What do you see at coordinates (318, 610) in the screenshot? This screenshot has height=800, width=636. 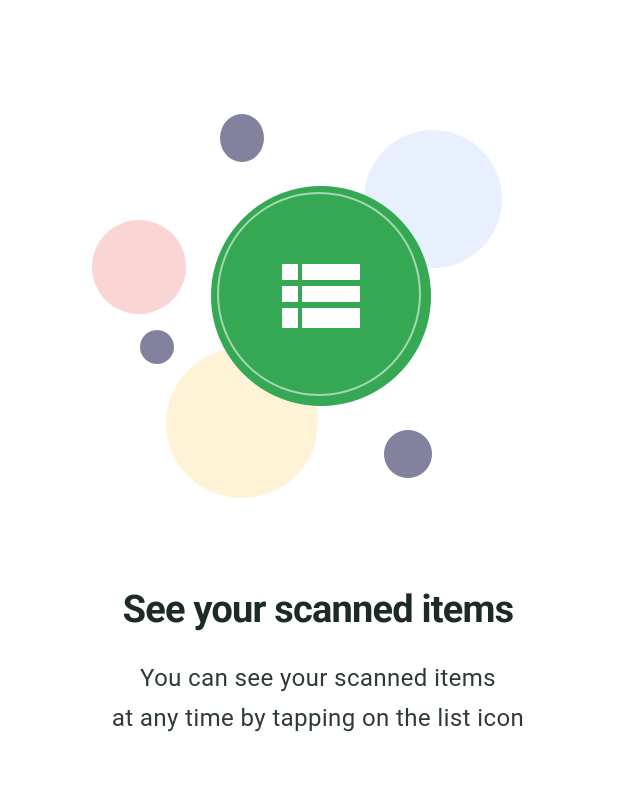 I see `onboarding-title: See your scanned items` at bounding box center [318, 610].